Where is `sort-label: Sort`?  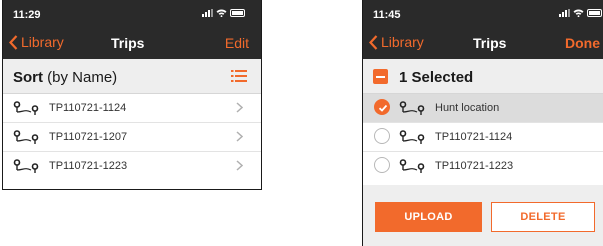 sort-label: Sort is located at coordinates (28, 77).